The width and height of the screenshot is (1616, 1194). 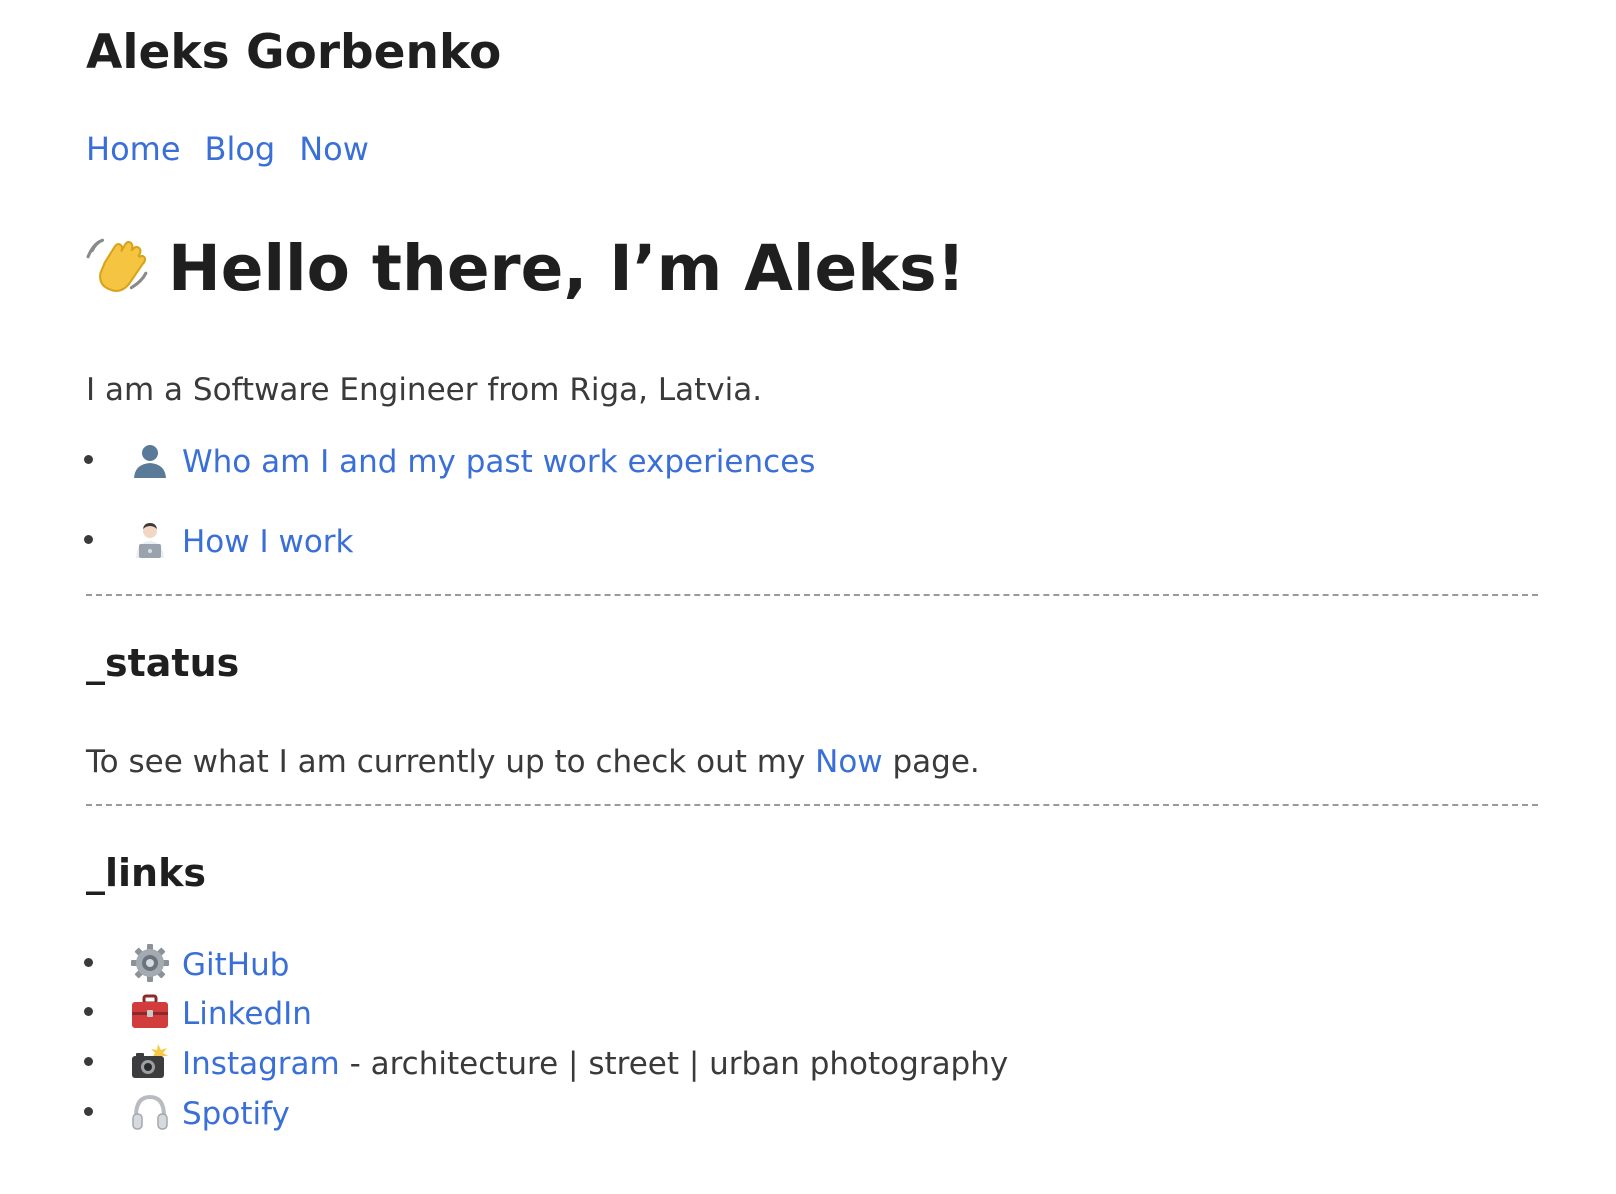 What do you see at coordinates (293, 52) in the screenshot?
I see `site-title: Aleks Gorbenko` at bounding box center [293, 52].